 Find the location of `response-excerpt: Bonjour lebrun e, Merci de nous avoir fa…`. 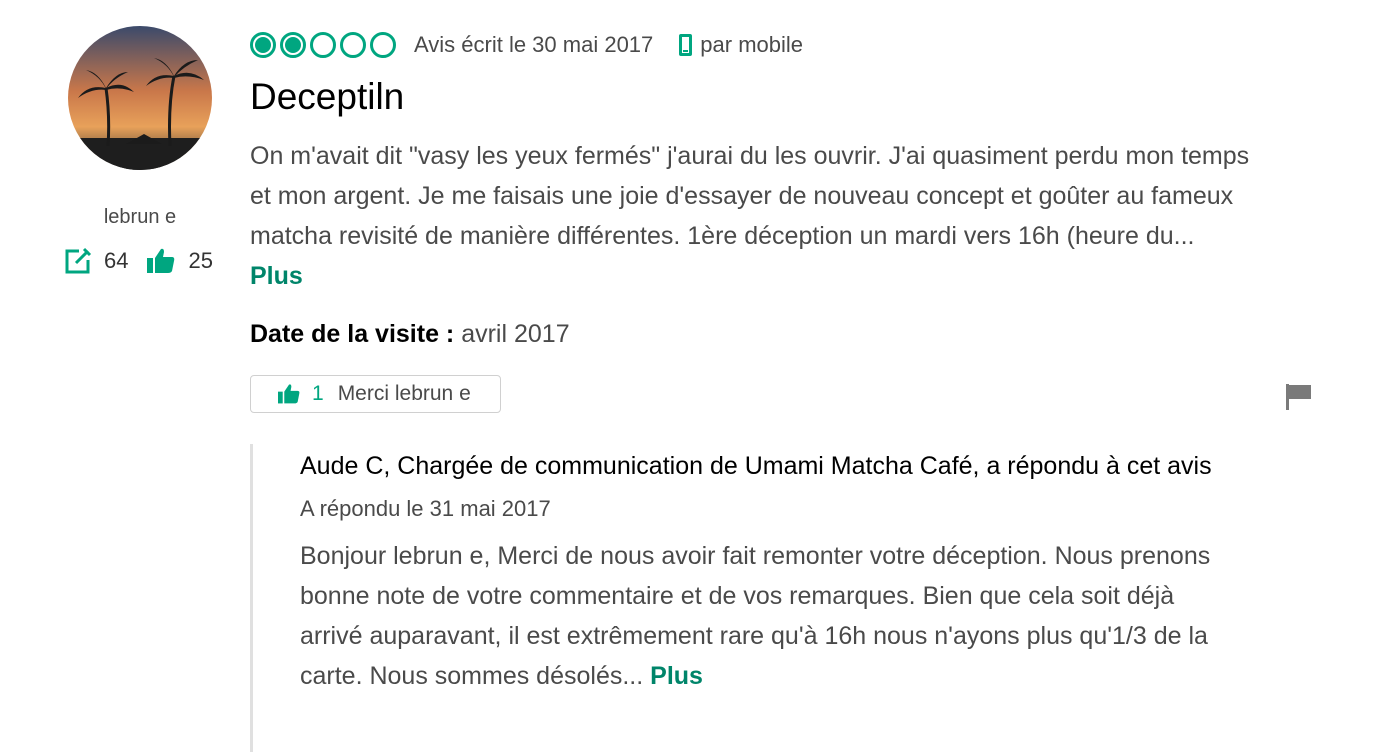

response-excerpt: Bonjour lebrun e, Merci de nous avoir fa… is located at coordinates (755, 616).